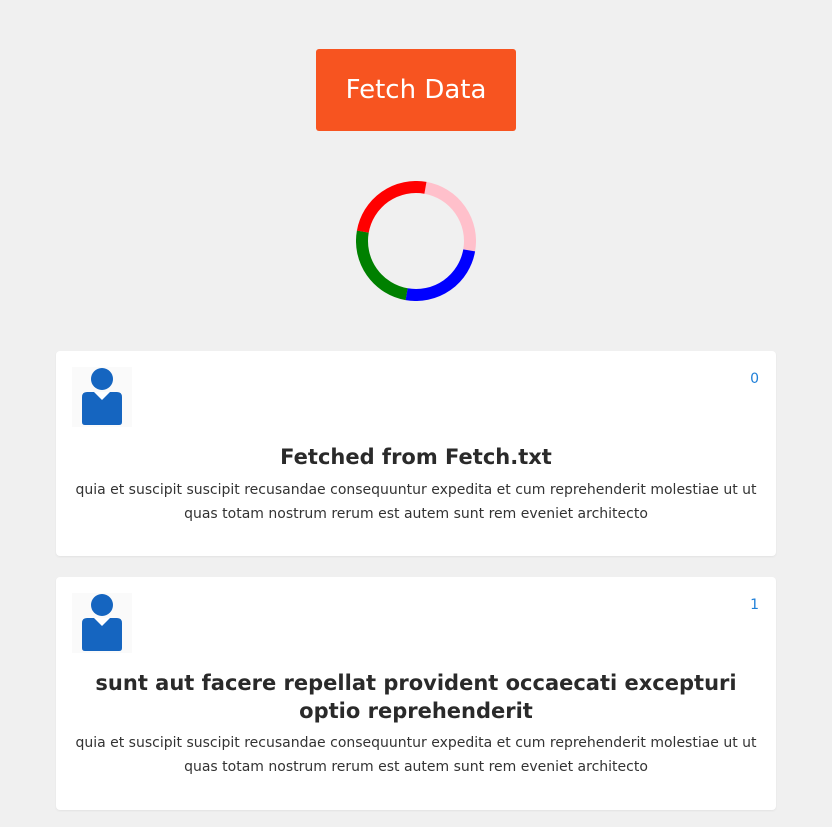 Image resolution: width=832 pixels, height=827 pixels. What do you see at coordinates (754, 605) in the screenshot?
I see `post-id: 1` at bounding box center [754, 605].